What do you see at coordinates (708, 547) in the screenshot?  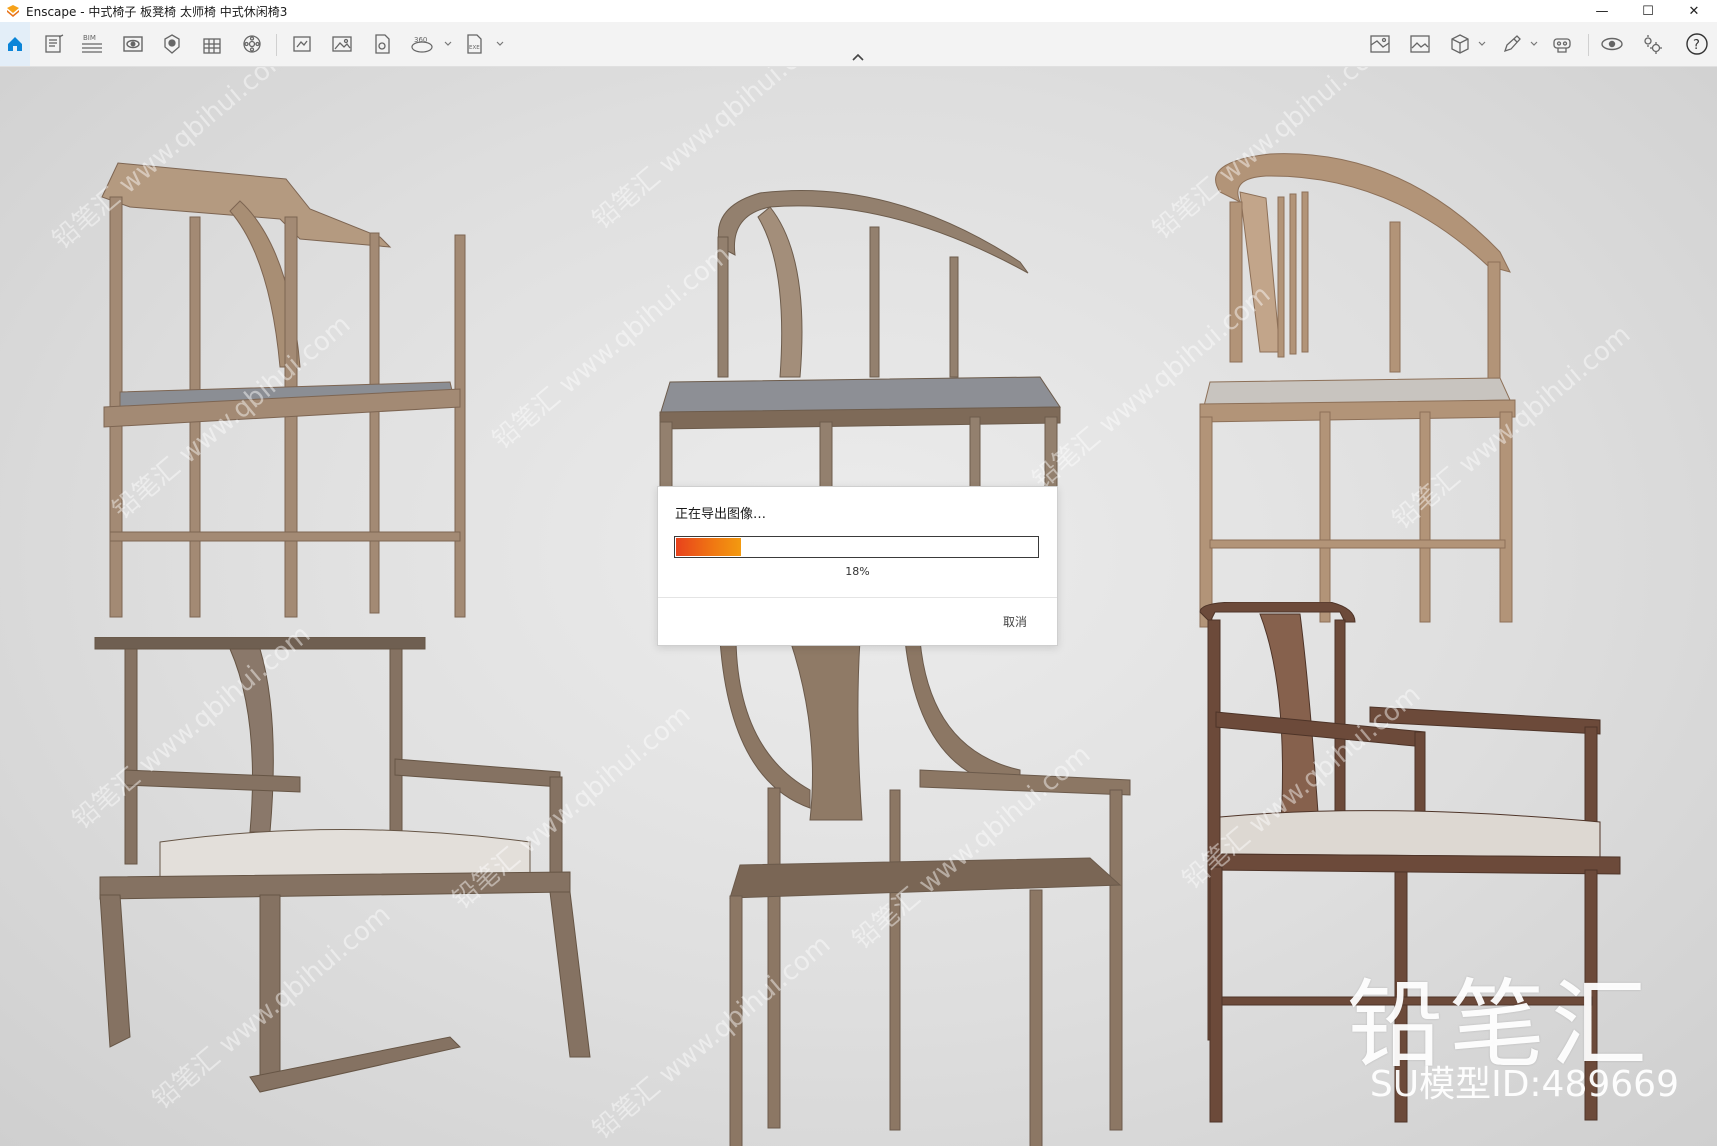 I see `progress-fill` at bounding box center [708, 547].